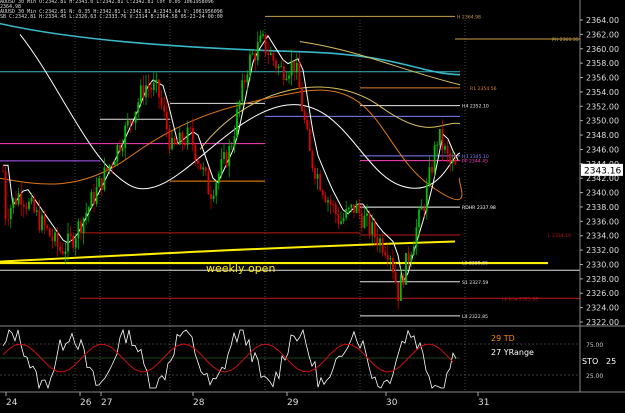 The height and width of the screenshot is (413, 625). What do you see at coordinates (590, 361) in the screenshot?
I see `indicator-label: STO` at bounding box center [590, 361].